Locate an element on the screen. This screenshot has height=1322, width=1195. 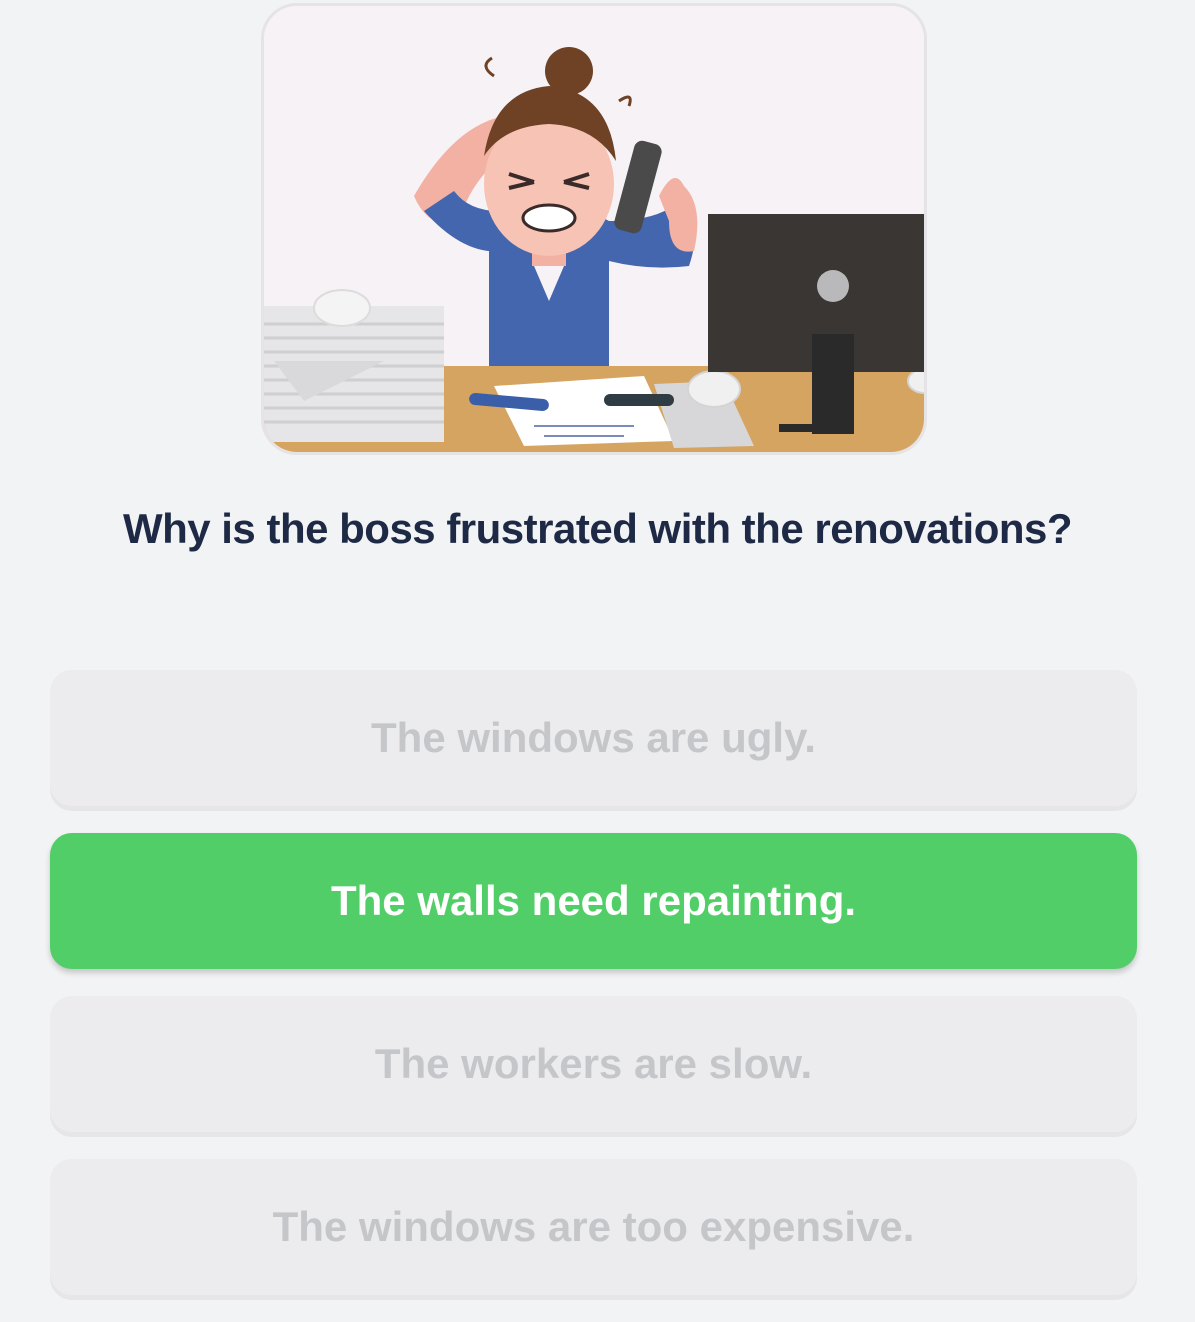
answer-option-1: The windows are ugly. is located at coordinates (593, 738).